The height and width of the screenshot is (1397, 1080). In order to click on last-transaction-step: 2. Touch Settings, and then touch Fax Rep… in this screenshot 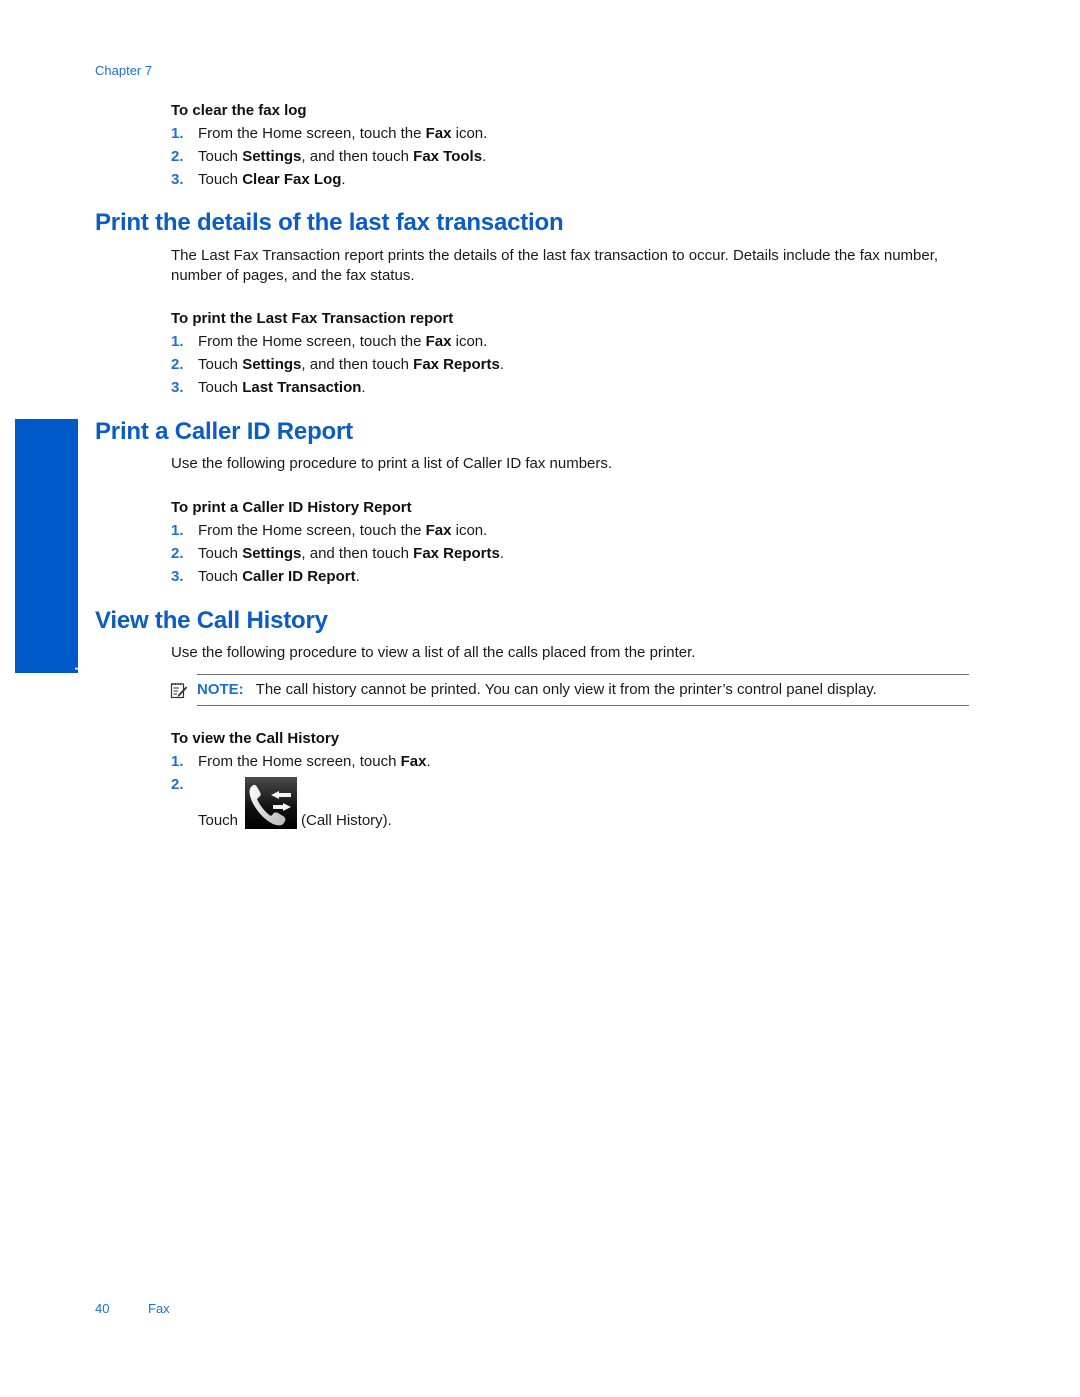, I will do `click(337, 365)`.